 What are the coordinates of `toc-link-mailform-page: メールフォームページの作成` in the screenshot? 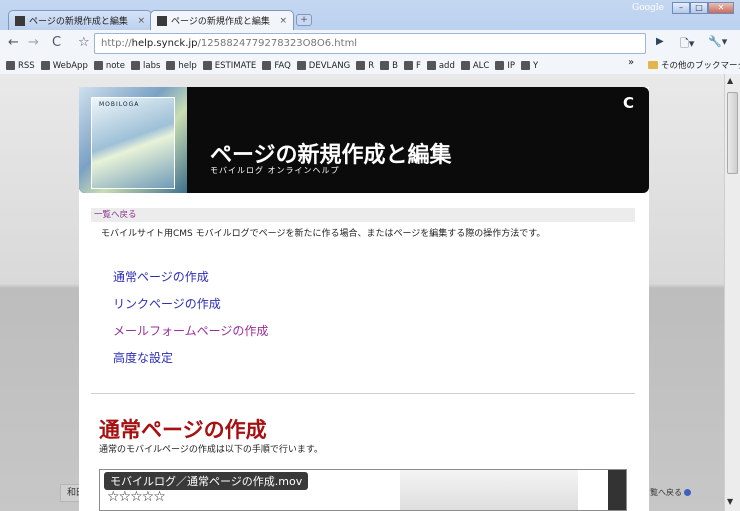 It's located at (190, 330).